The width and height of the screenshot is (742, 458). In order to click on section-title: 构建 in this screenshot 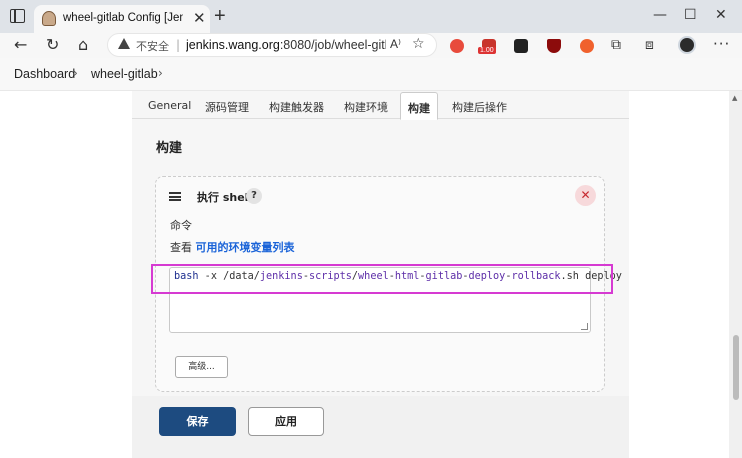, I will do `click(169, 148)`.